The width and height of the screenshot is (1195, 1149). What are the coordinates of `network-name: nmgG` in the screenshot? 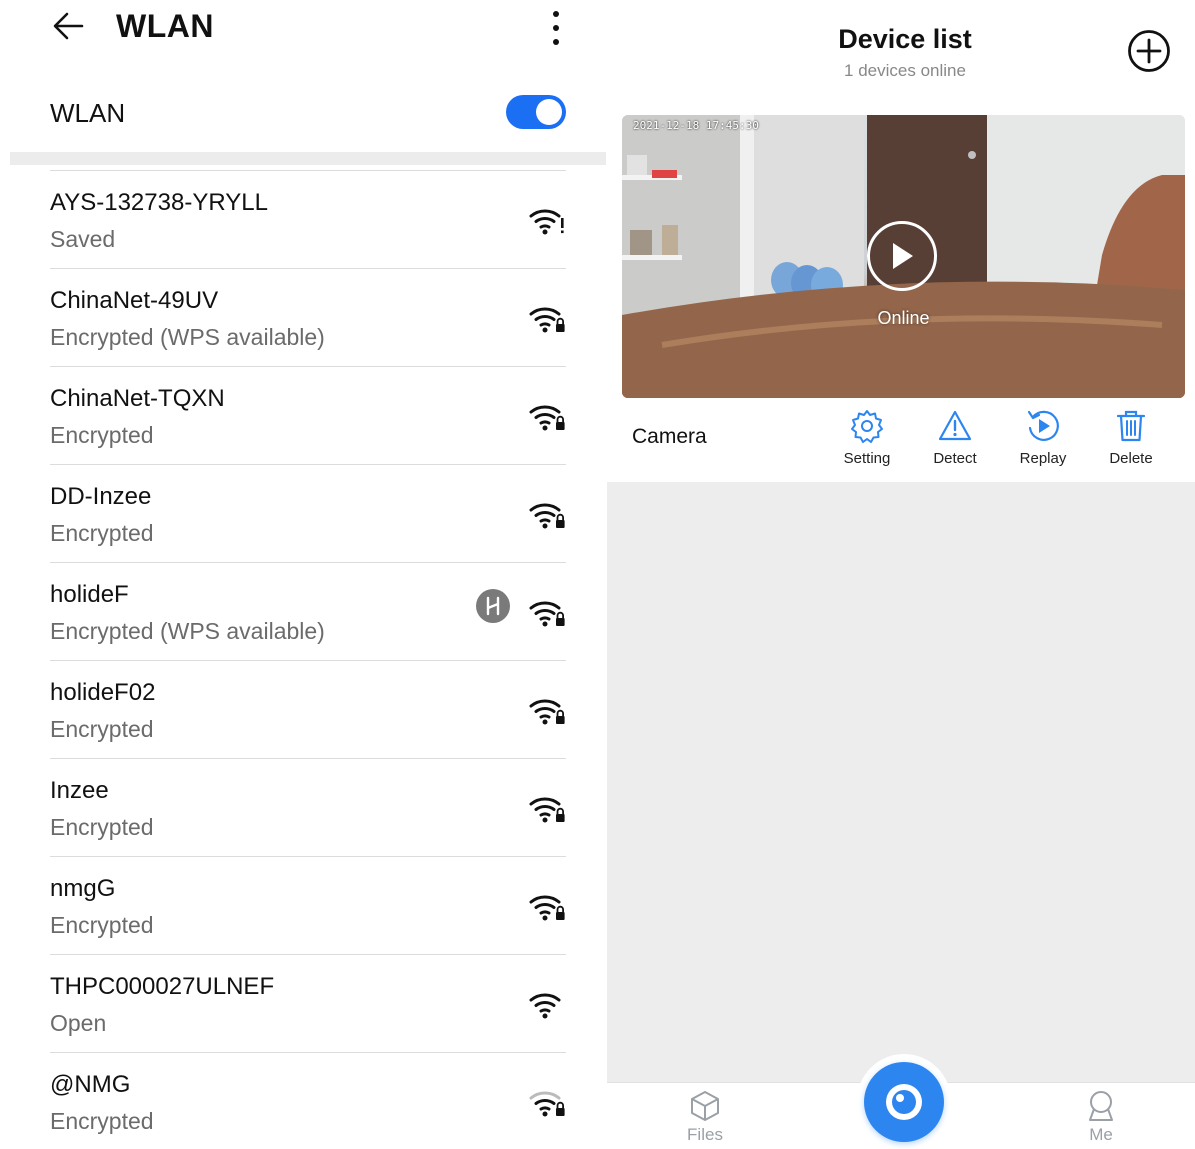 It's located at (83, 888).